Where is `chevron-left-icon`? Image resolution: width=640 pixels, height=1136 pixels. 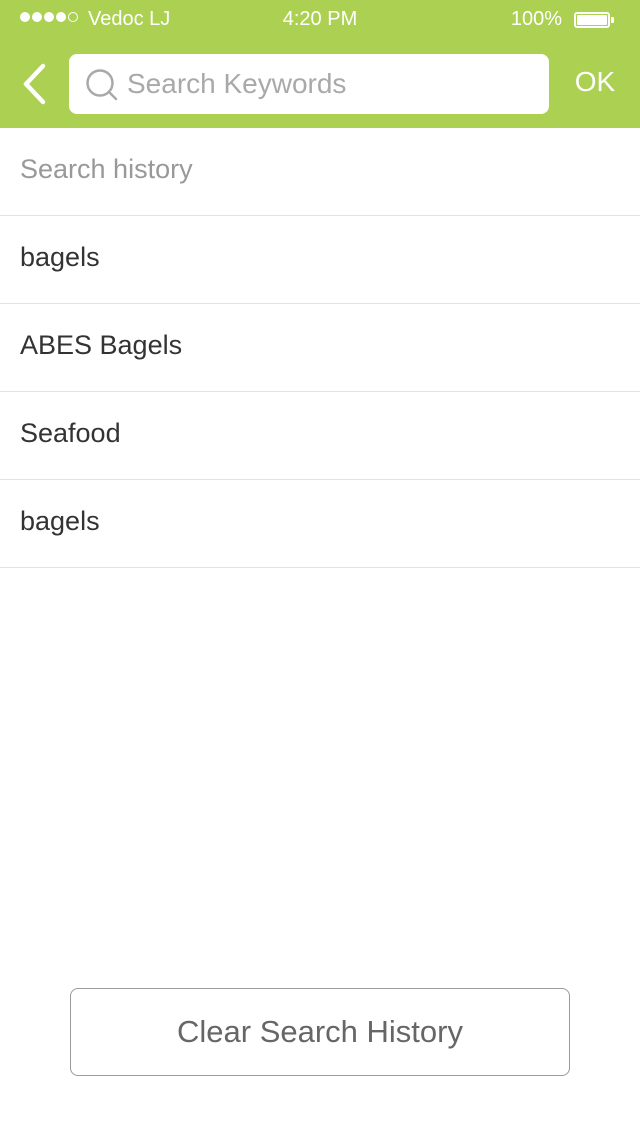 chevron-left-icon is located at coordinates (34, 84).